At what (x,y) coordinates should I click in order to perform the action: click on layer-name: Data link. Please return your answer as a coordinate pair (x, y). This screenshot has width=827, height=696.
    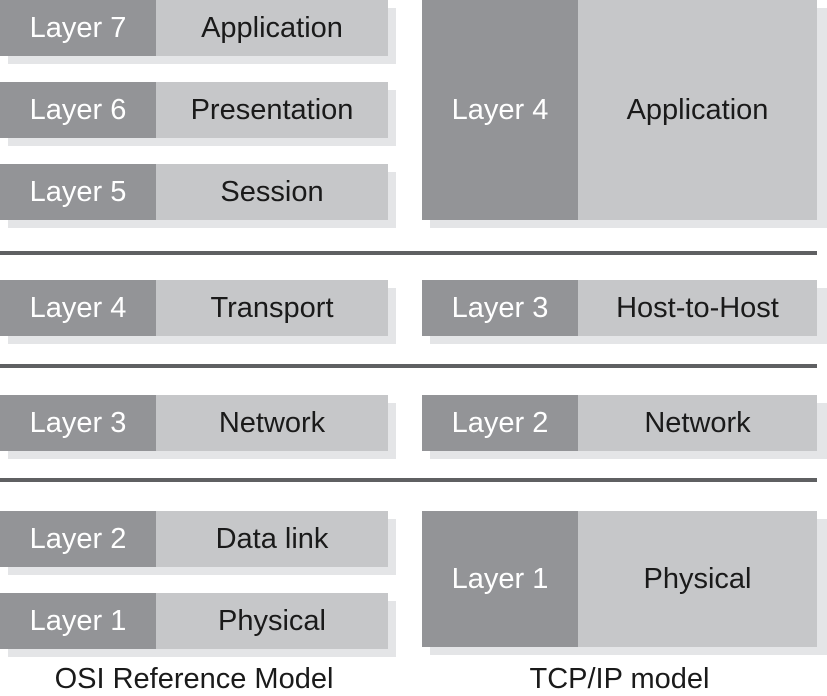
    Looking at the image, I should click on (272, 539).